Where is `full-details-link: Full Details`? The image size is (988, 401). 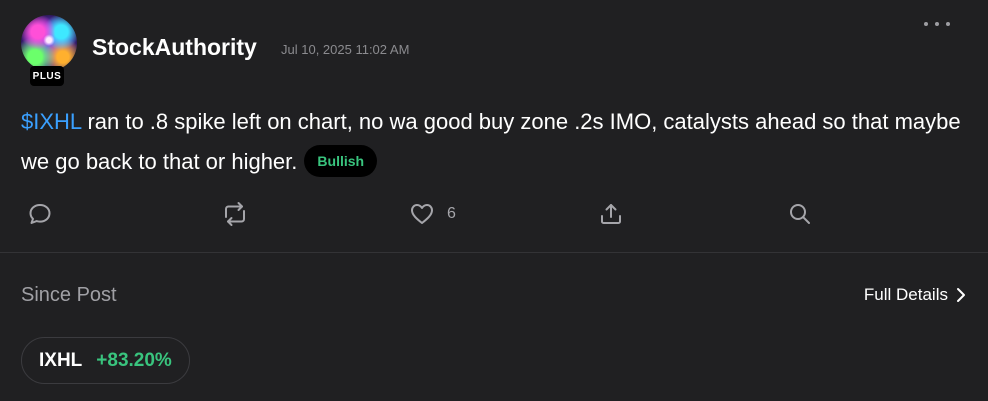
full-details-link: Full Details is located at coordinates (915, 295).